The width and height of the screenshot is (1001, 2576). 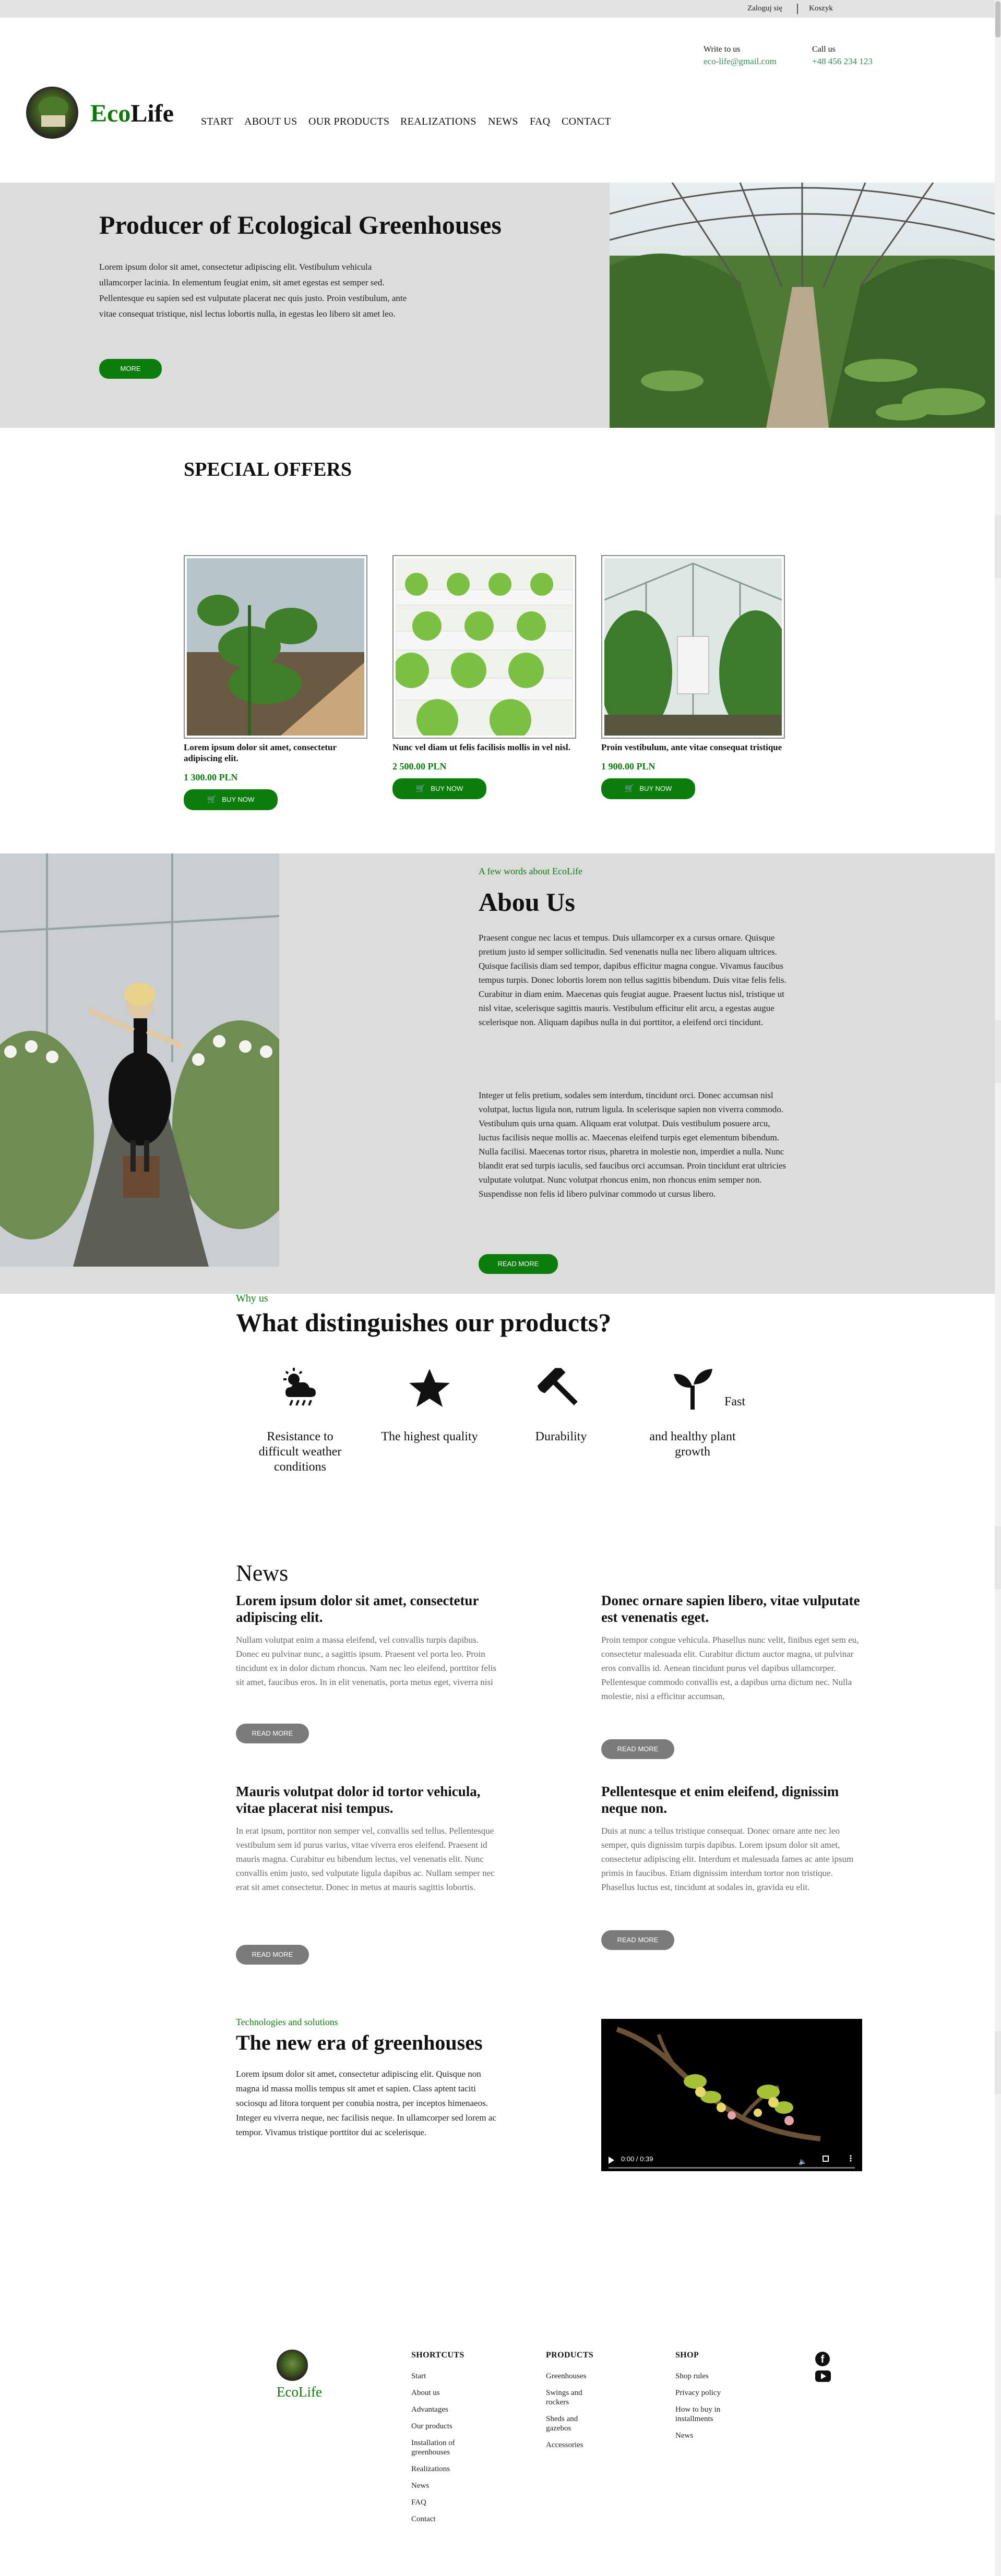 I want to click on cart-link: Koszyk, so click(x=821, y=8).